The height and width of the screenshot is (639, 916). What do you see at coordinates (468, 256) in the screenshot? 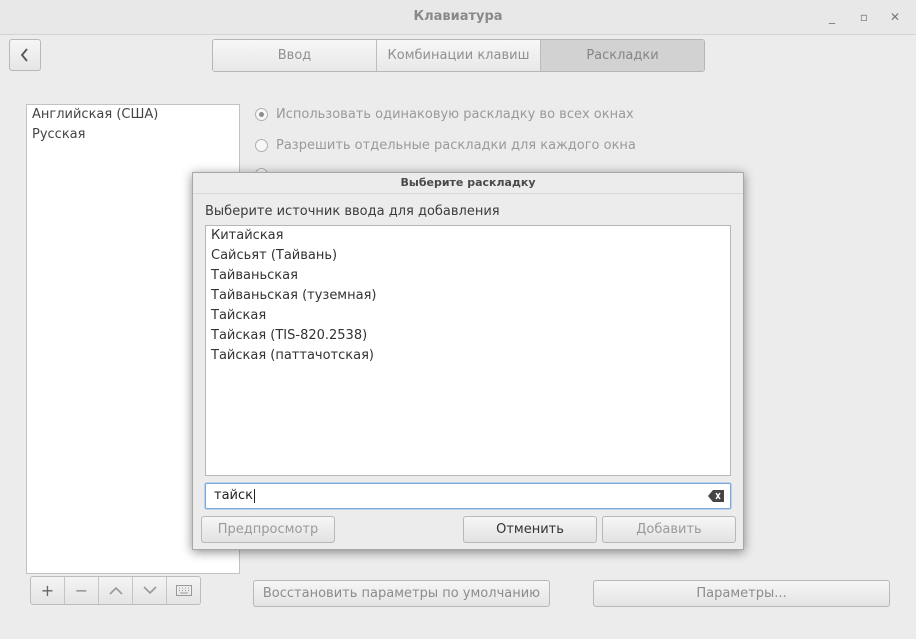
I see `list-item: Сайсьят (Тайвань)` at bounding box center [468, 256].